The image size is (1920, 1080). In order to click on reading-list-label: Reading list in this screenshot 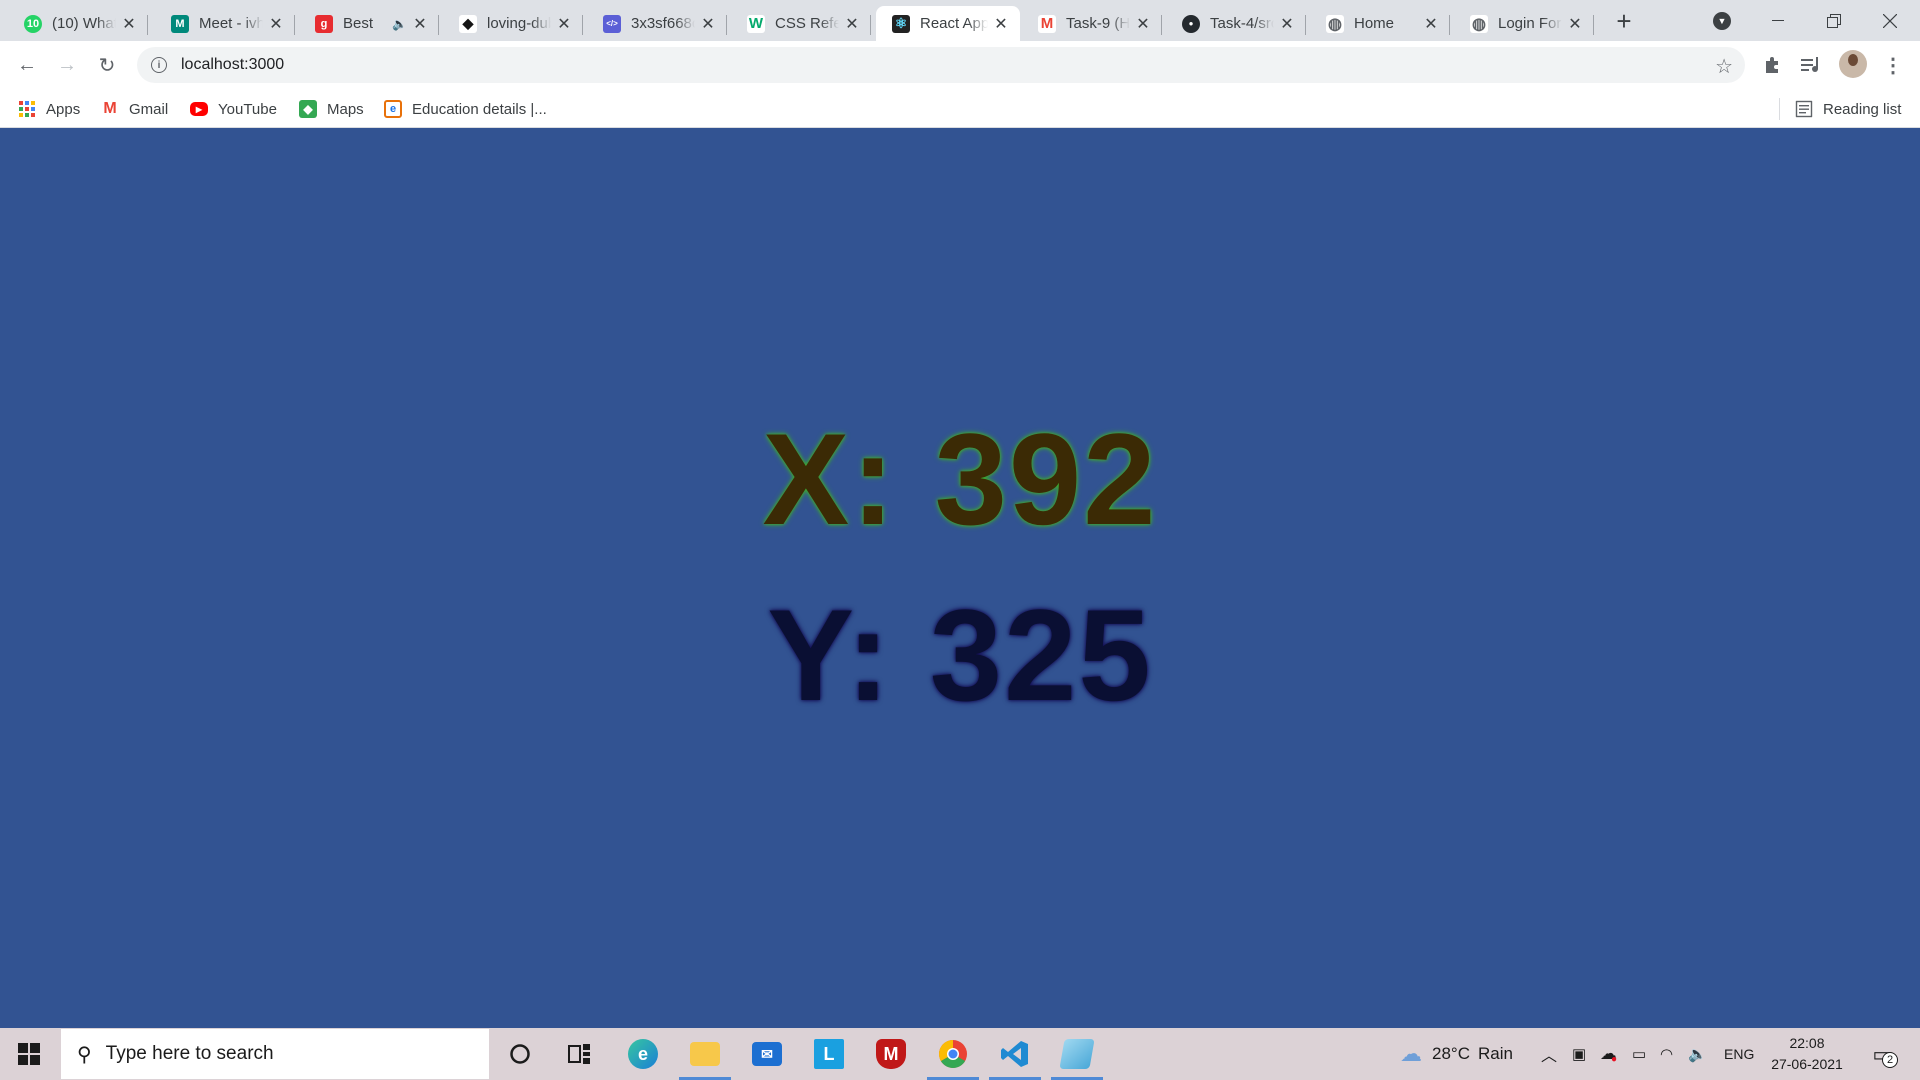, I will do `click(1862, 109)`.